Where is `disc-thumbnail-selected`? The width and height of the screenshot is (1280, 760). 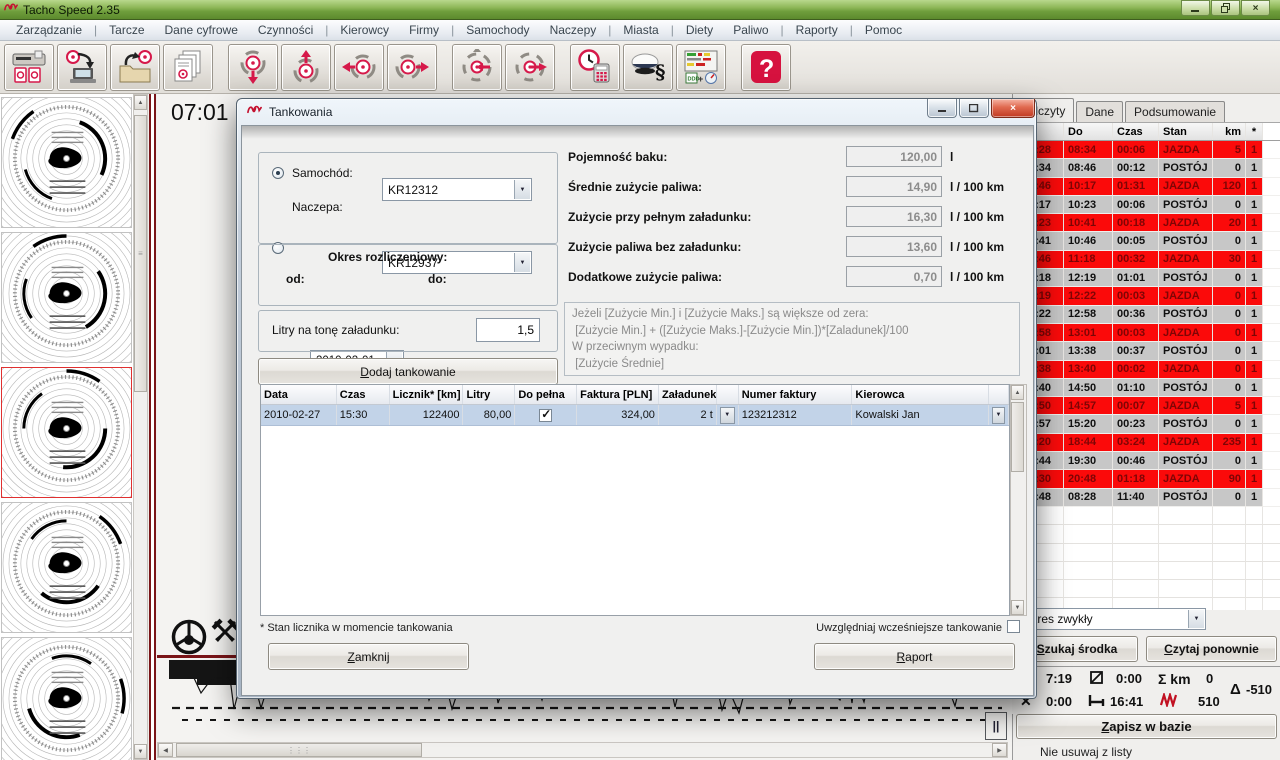
disc-thumbnail-selected is located at coordinates (66, 428).